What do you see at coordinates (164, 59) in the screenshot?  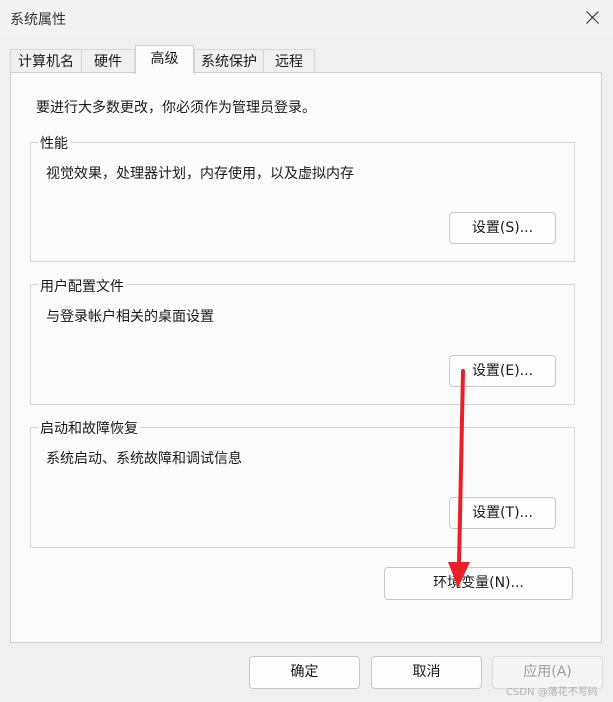 I see `tab-advanced: 高级` at bounding box center [164, 59].